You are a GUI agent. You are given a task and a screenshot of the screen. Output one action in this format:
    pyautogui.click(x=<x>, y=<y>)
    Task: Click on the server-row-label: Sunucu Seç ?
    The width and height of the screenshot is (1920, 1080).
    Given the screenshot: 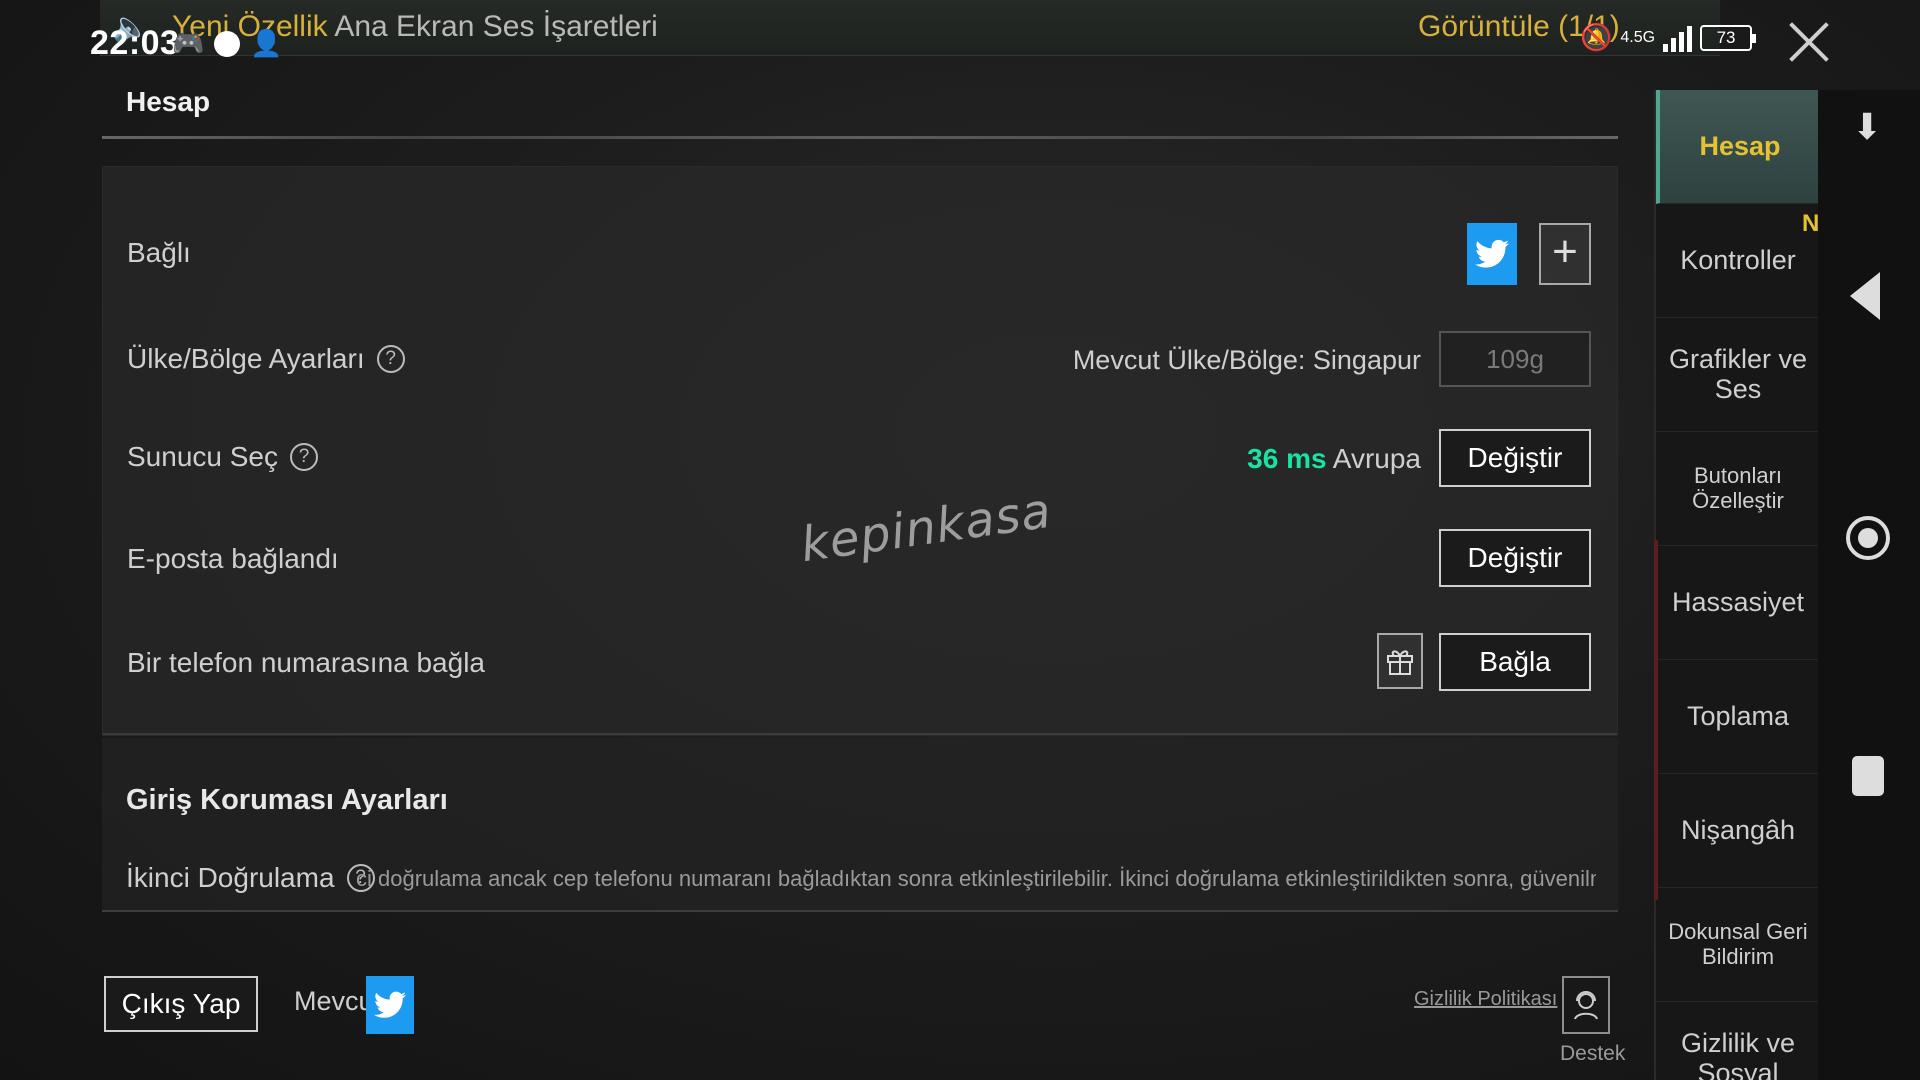 What is the action you would take?
    pyautogui.click(x=222, y=457)
    